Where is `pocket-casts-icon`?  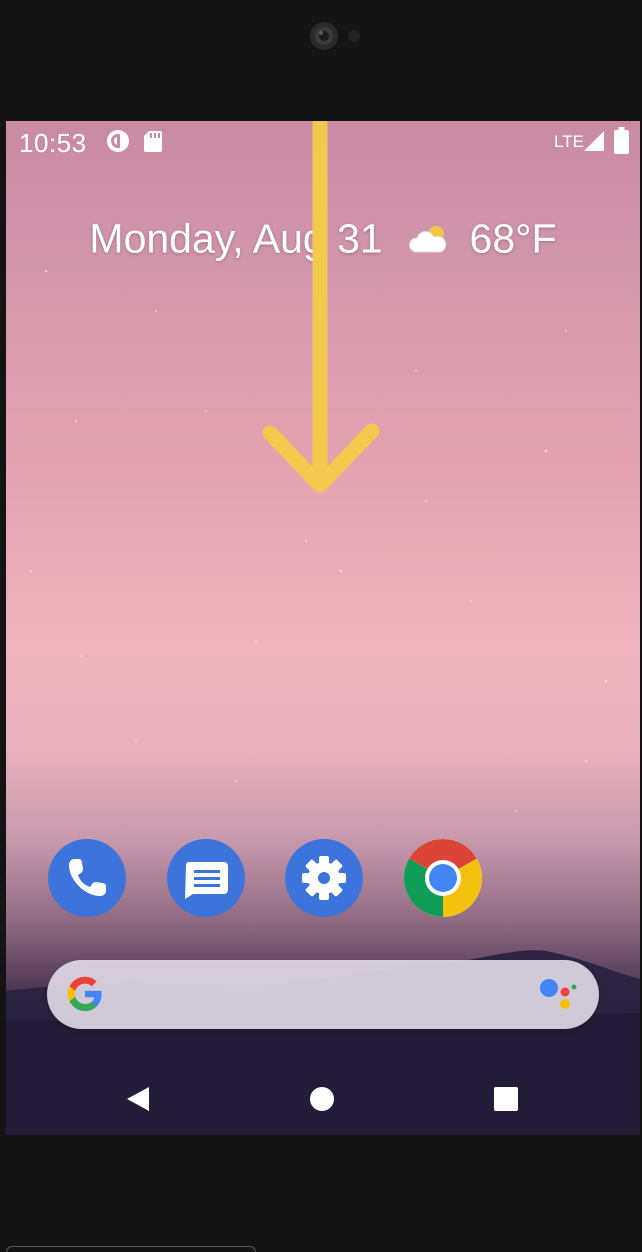 pocket-casts-icon is located at coordinates (118, 141).